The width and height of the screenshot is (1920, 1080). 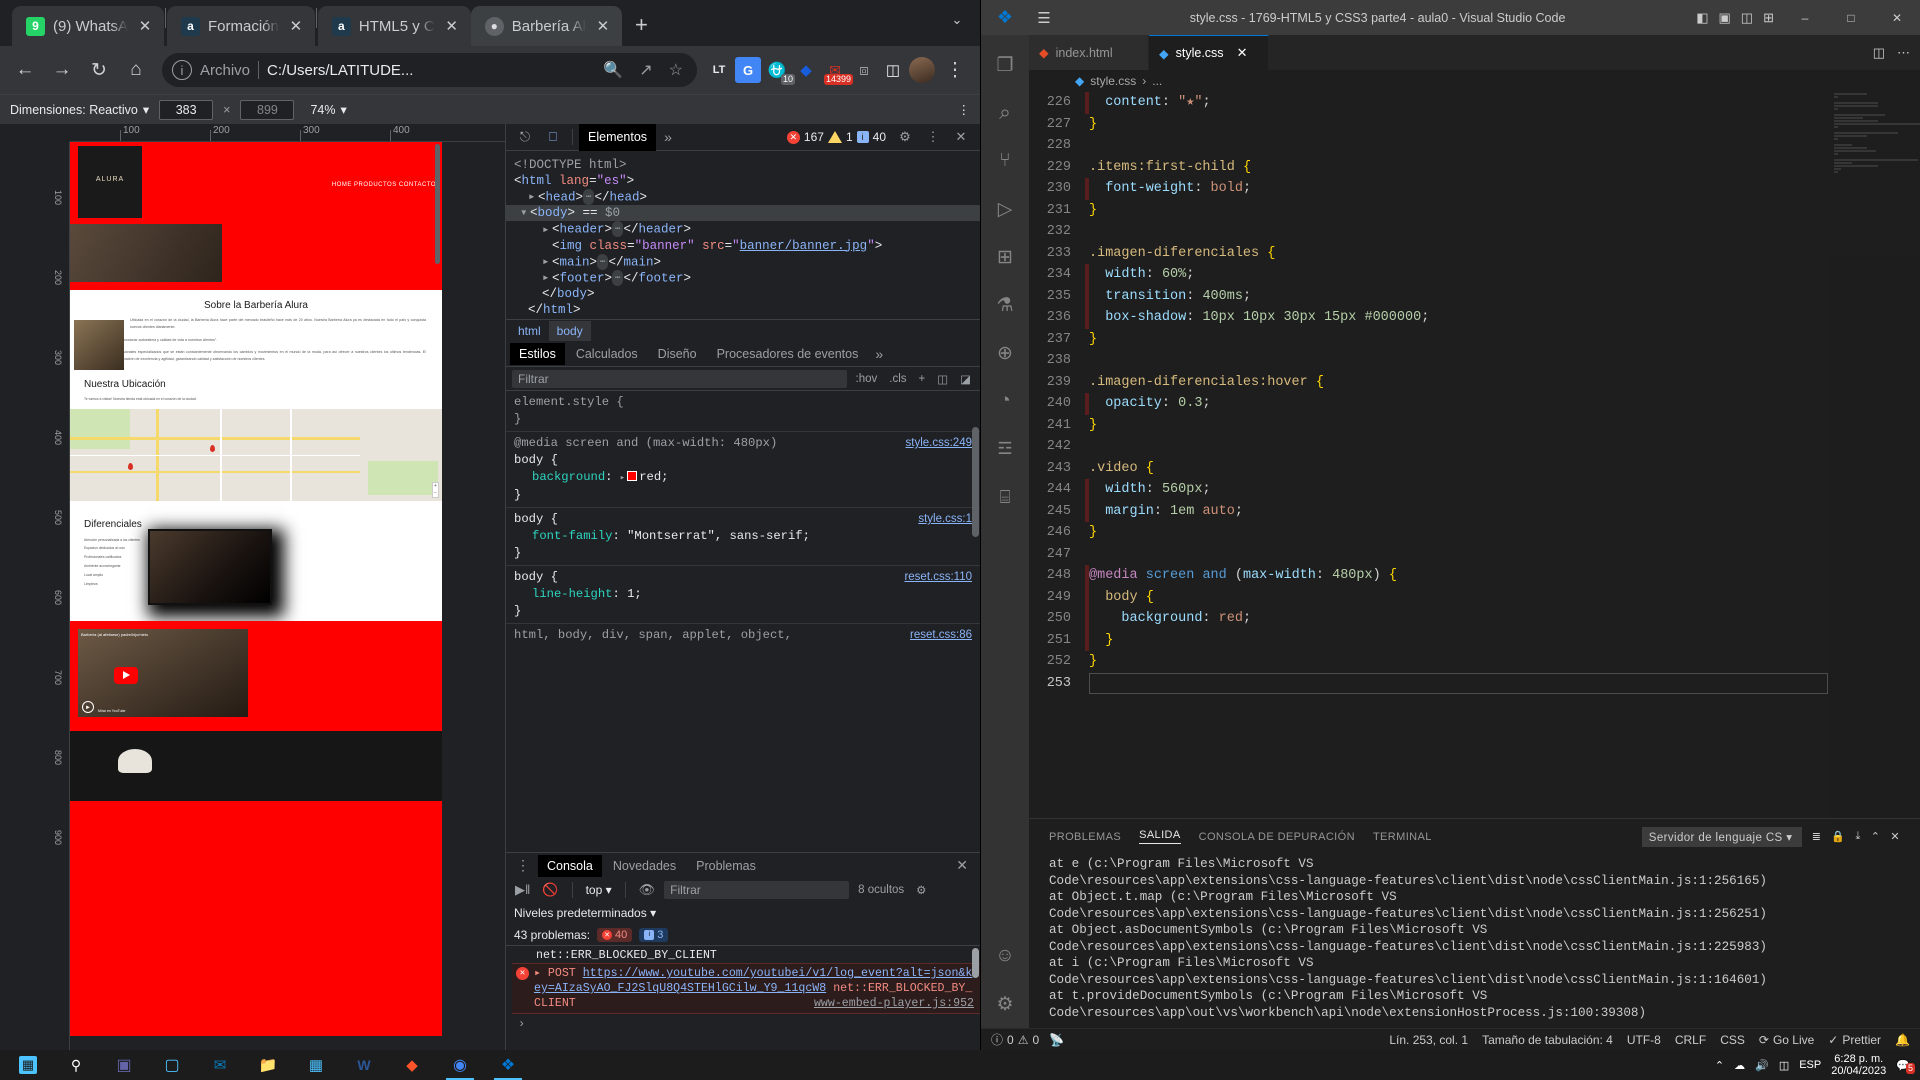 I want to click on chevron-up-icon: ⌃, so click(x=1719, y=1065).